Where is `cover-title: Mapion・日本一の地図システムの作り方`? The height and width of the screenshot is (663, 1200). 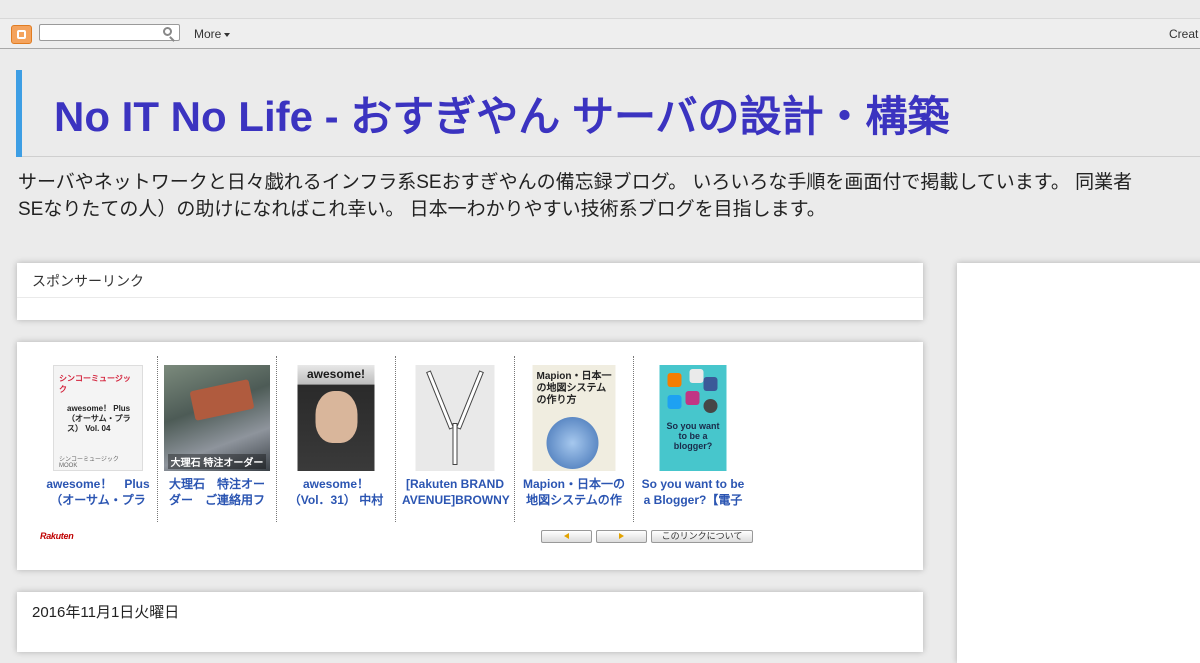 cover-title: Mapion・日本一の地図システムの作り方 is located at coordinates (574, 388).